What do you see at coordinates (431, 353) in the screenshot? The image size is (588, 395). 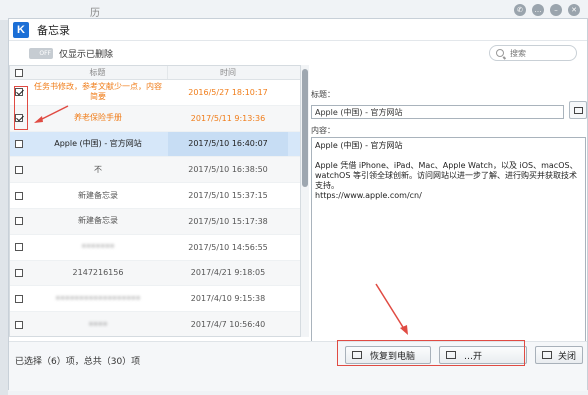 I see `annotation-buttons-box` at bounding box center [431, 353].